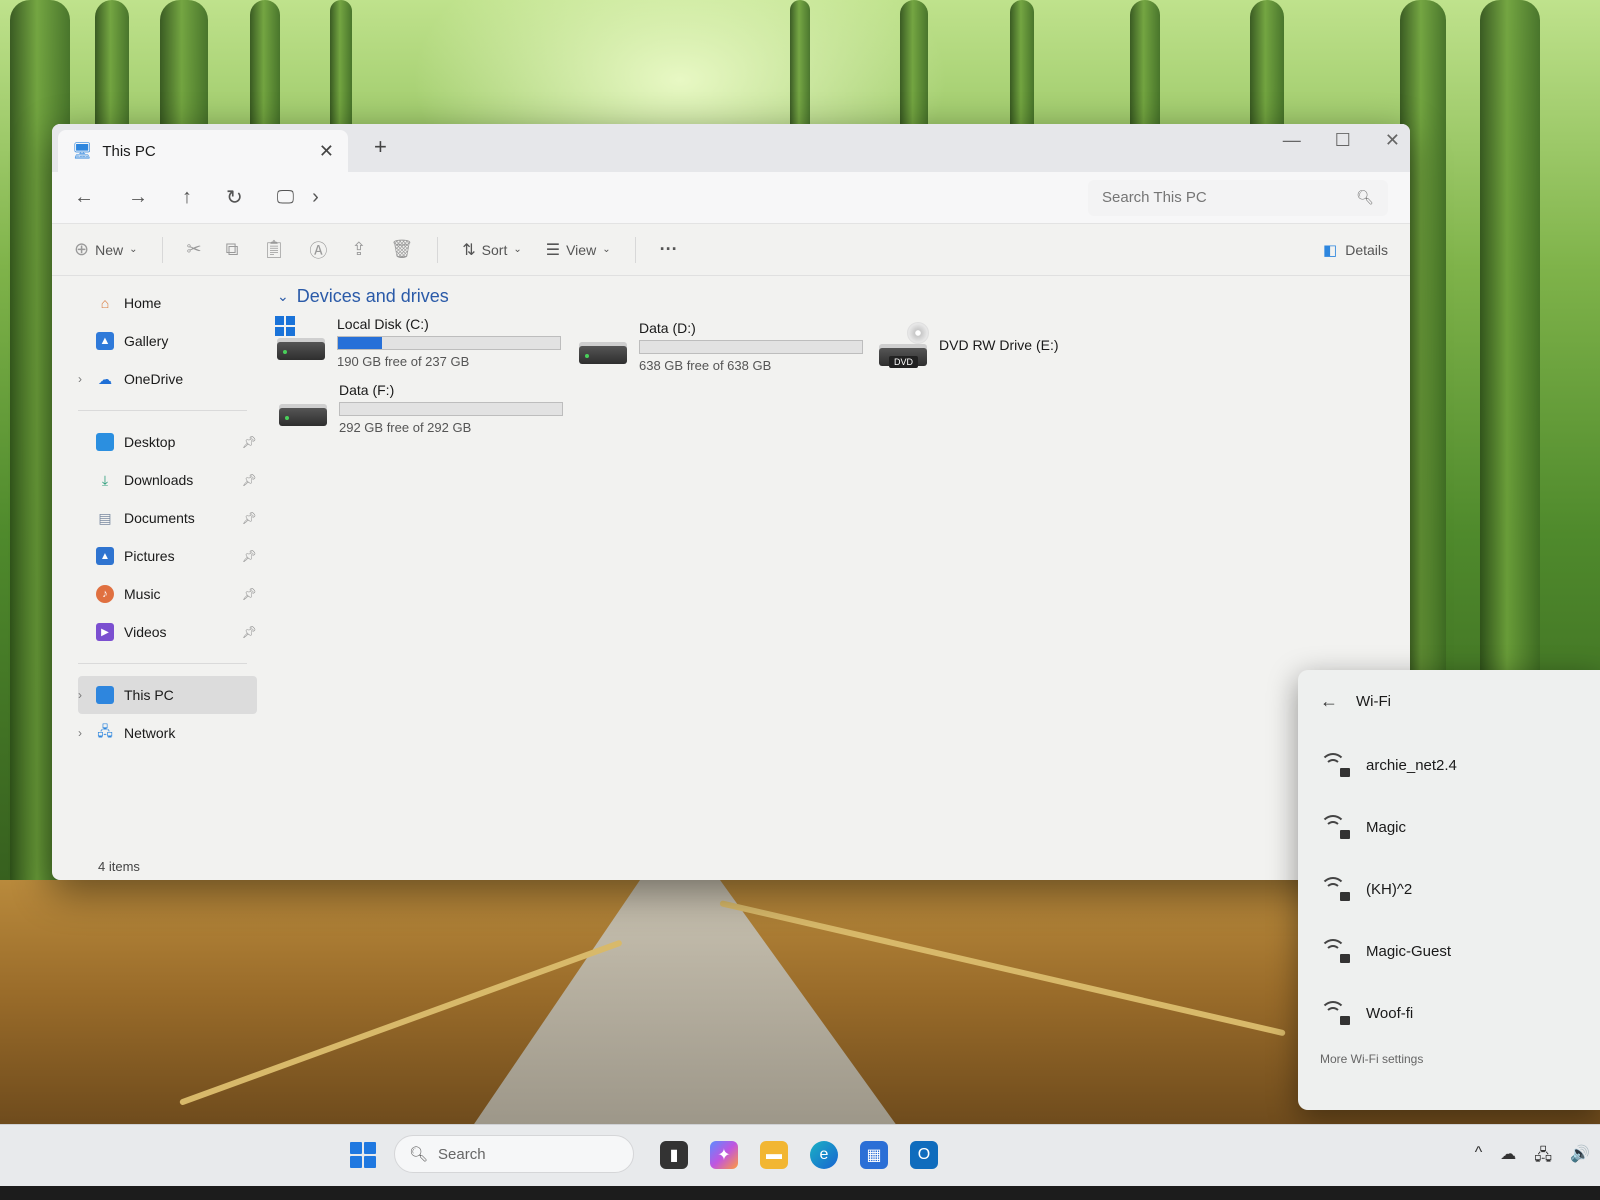 The width and height of the screenshot is (1600, 1200). Describe the element at coordinates (142, 594) in the screenshot. I see `sidebar-item-label: Music` at that location.